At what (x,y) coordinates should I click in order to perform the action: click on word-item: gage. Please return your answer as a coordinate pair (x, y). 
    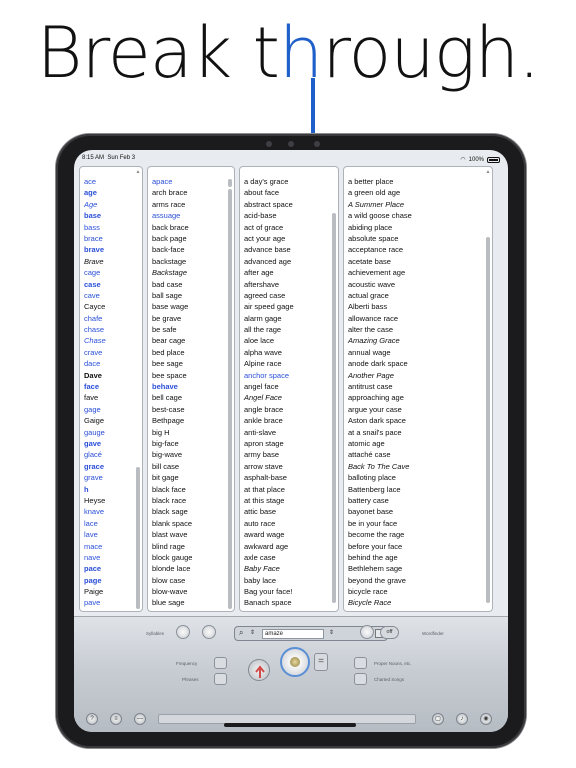
    Looking at the image, I should click on (113, 409).